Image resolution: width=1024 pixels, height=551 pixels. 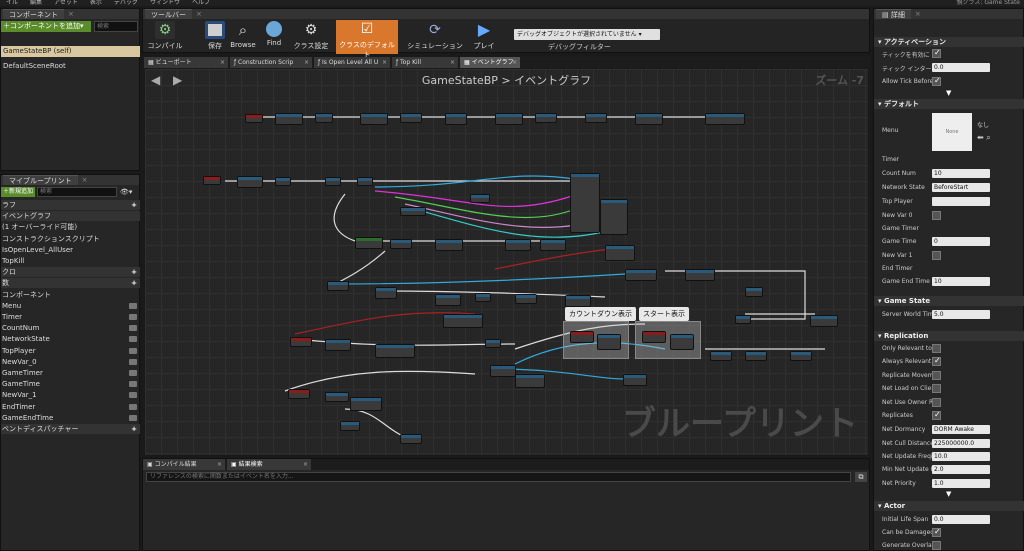 I want to click on expand-arrow-icon: ▼, so click(x=948, y=494).